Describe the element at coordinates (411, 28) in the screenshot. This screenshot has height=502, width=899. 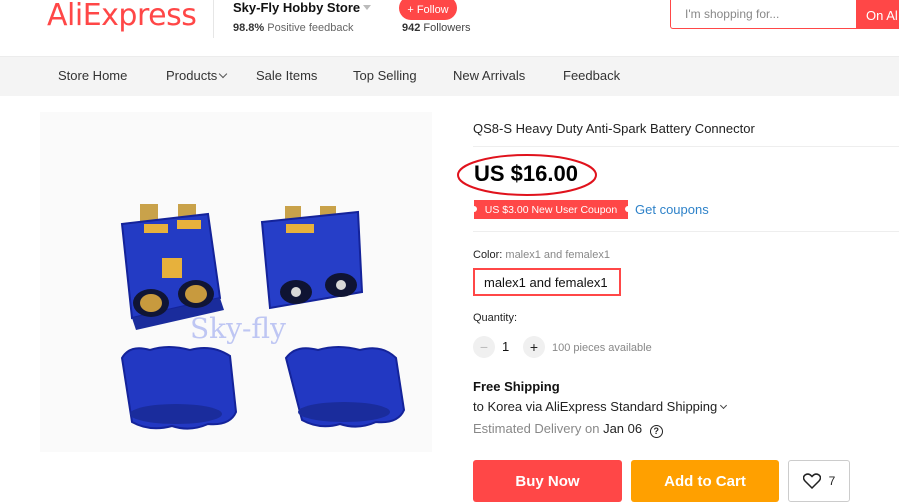
I see `followers-count: 942` at that location.